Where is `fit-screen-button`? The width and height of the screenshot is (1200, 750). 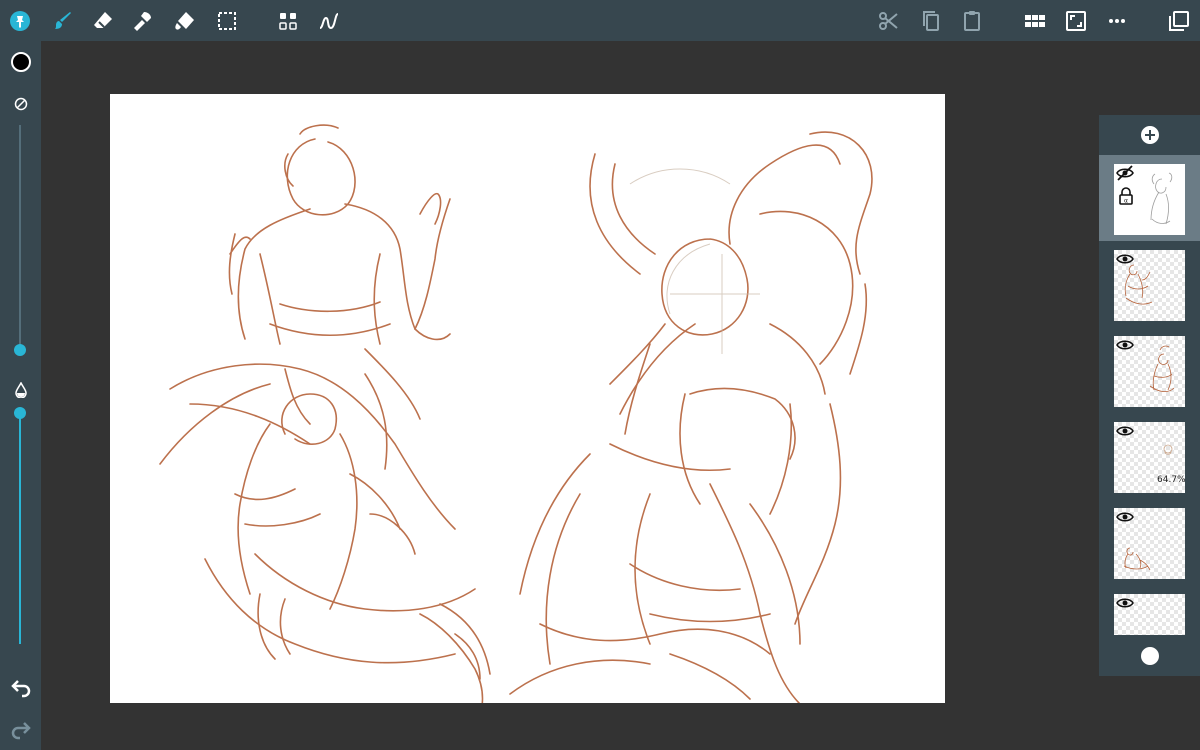 fit-screen-button is located at coordinates (1076, 21).